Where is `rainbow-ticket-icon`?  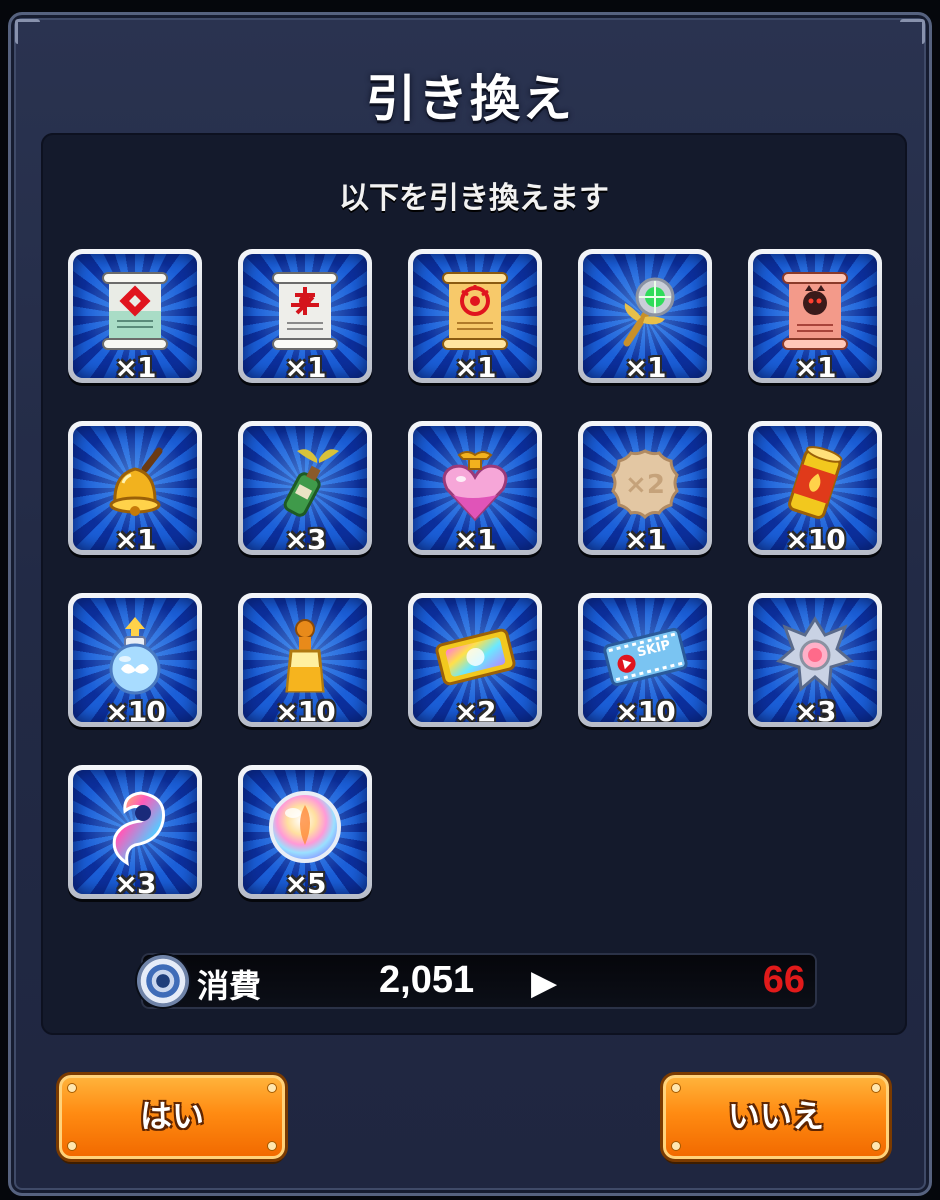
rainbow-ticket-icon is located at coordinates (475, 657).